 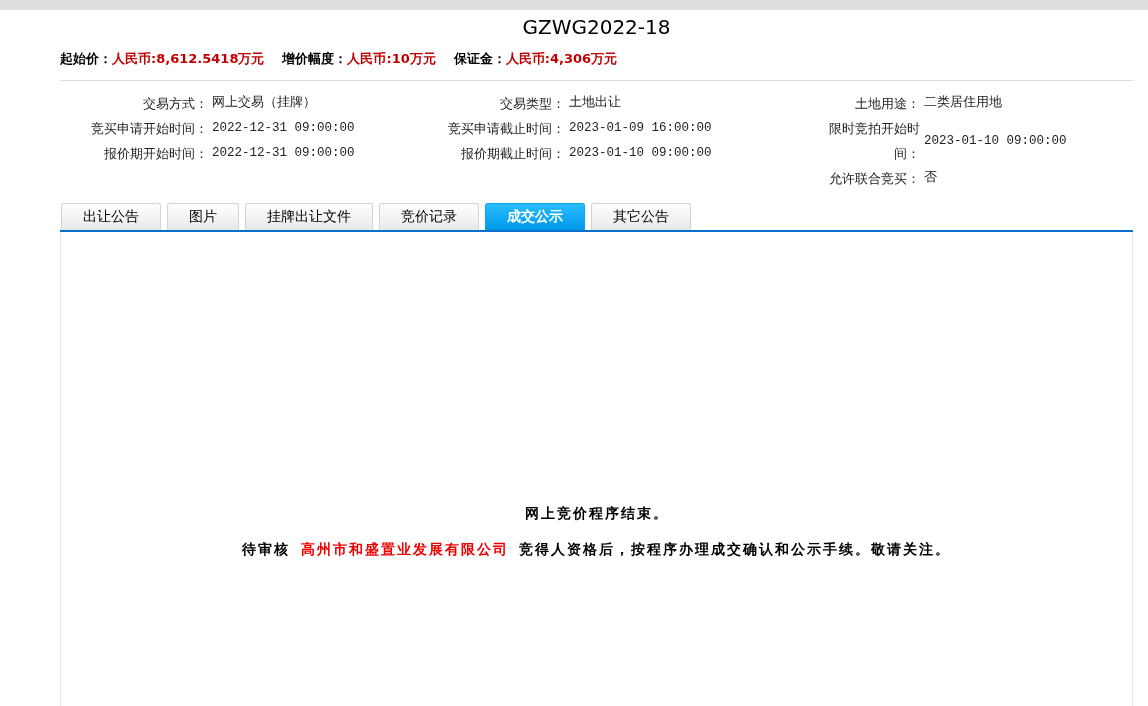 What do you see at coordinates (263, 103) in the screenshot?
I see `info-value: 网上交易（挂牌）` at bounding box center [263, 103].